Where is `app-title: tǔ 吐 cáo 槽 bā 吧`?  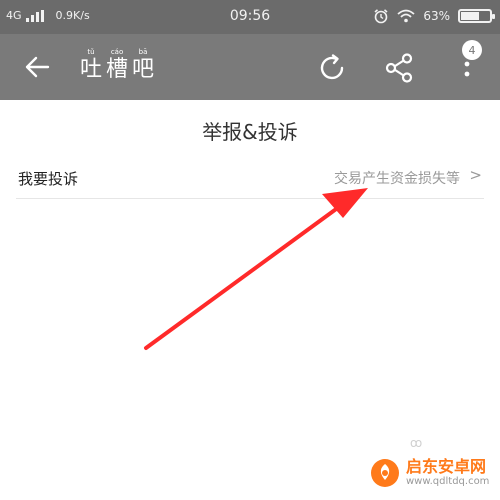 app-title: tǔ 吐 cáo 槽 bā 吧 is located at coordinates (117, 65).